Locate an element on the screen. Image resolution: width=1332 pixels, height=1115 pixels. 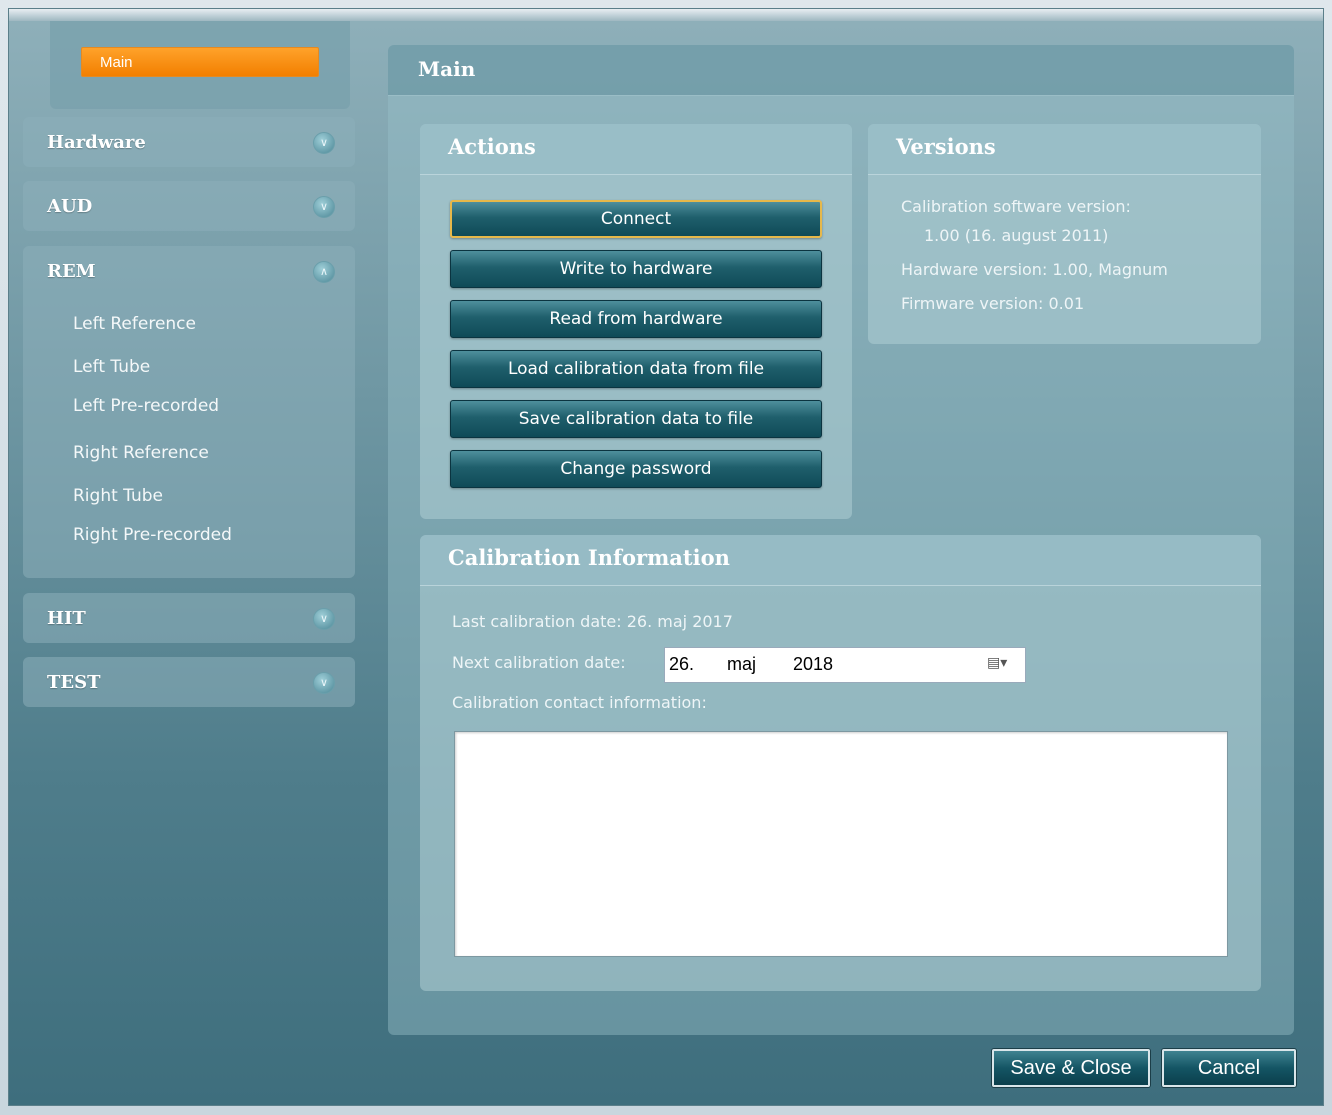
calendar-dropdown-icon: ▤▾ is located at coordinates (1001, 664).